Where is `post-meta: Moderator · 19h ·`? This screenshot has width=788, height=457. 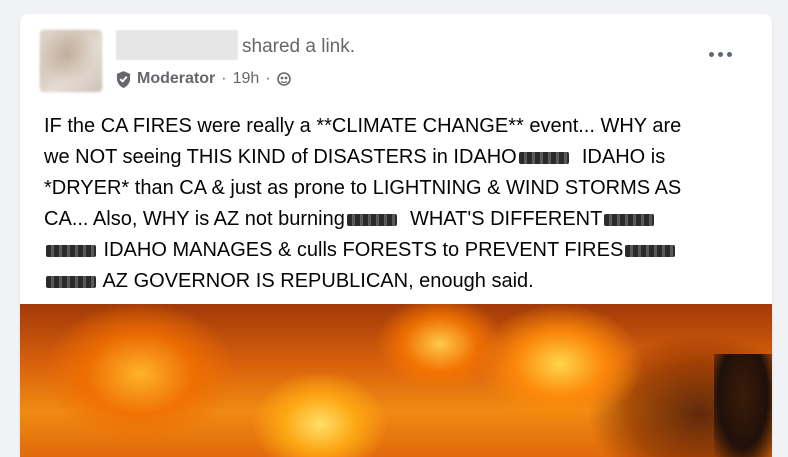 post-meta: Moderator · 19h · is located at coordinates (203, 79).